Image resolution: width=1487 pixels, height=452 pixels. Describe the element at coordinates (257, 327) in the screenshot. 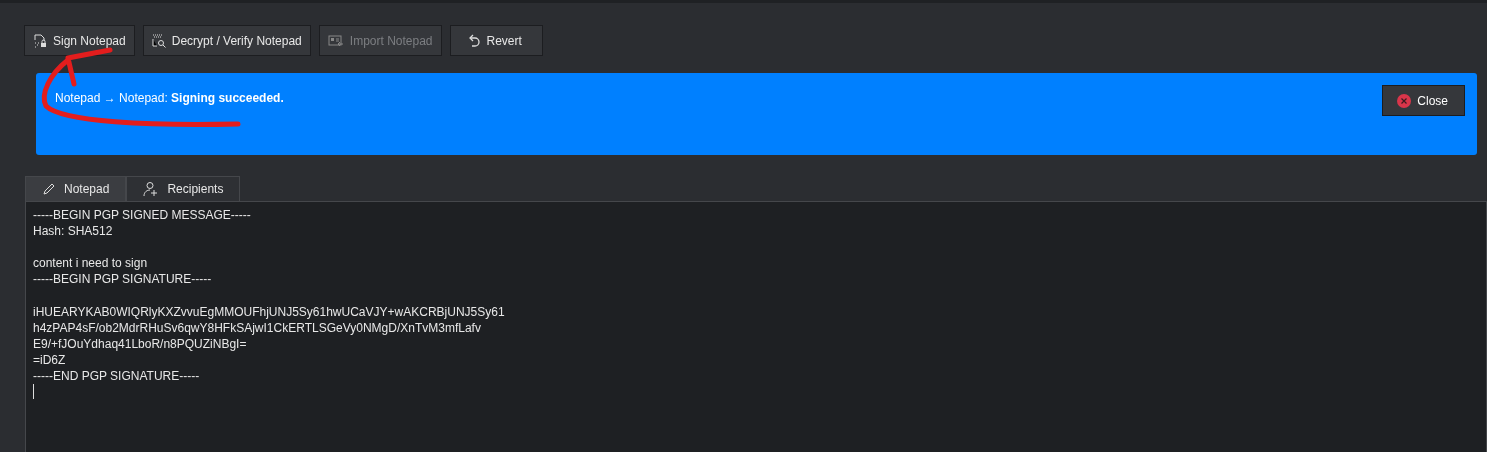

I see `editor-line: h4zPAP4sF/ob2MdrRHuSv6qwY8HFkSAjwI1CkERTLSGeVy0NMgD/XnTvM3mfLafv` at that location.